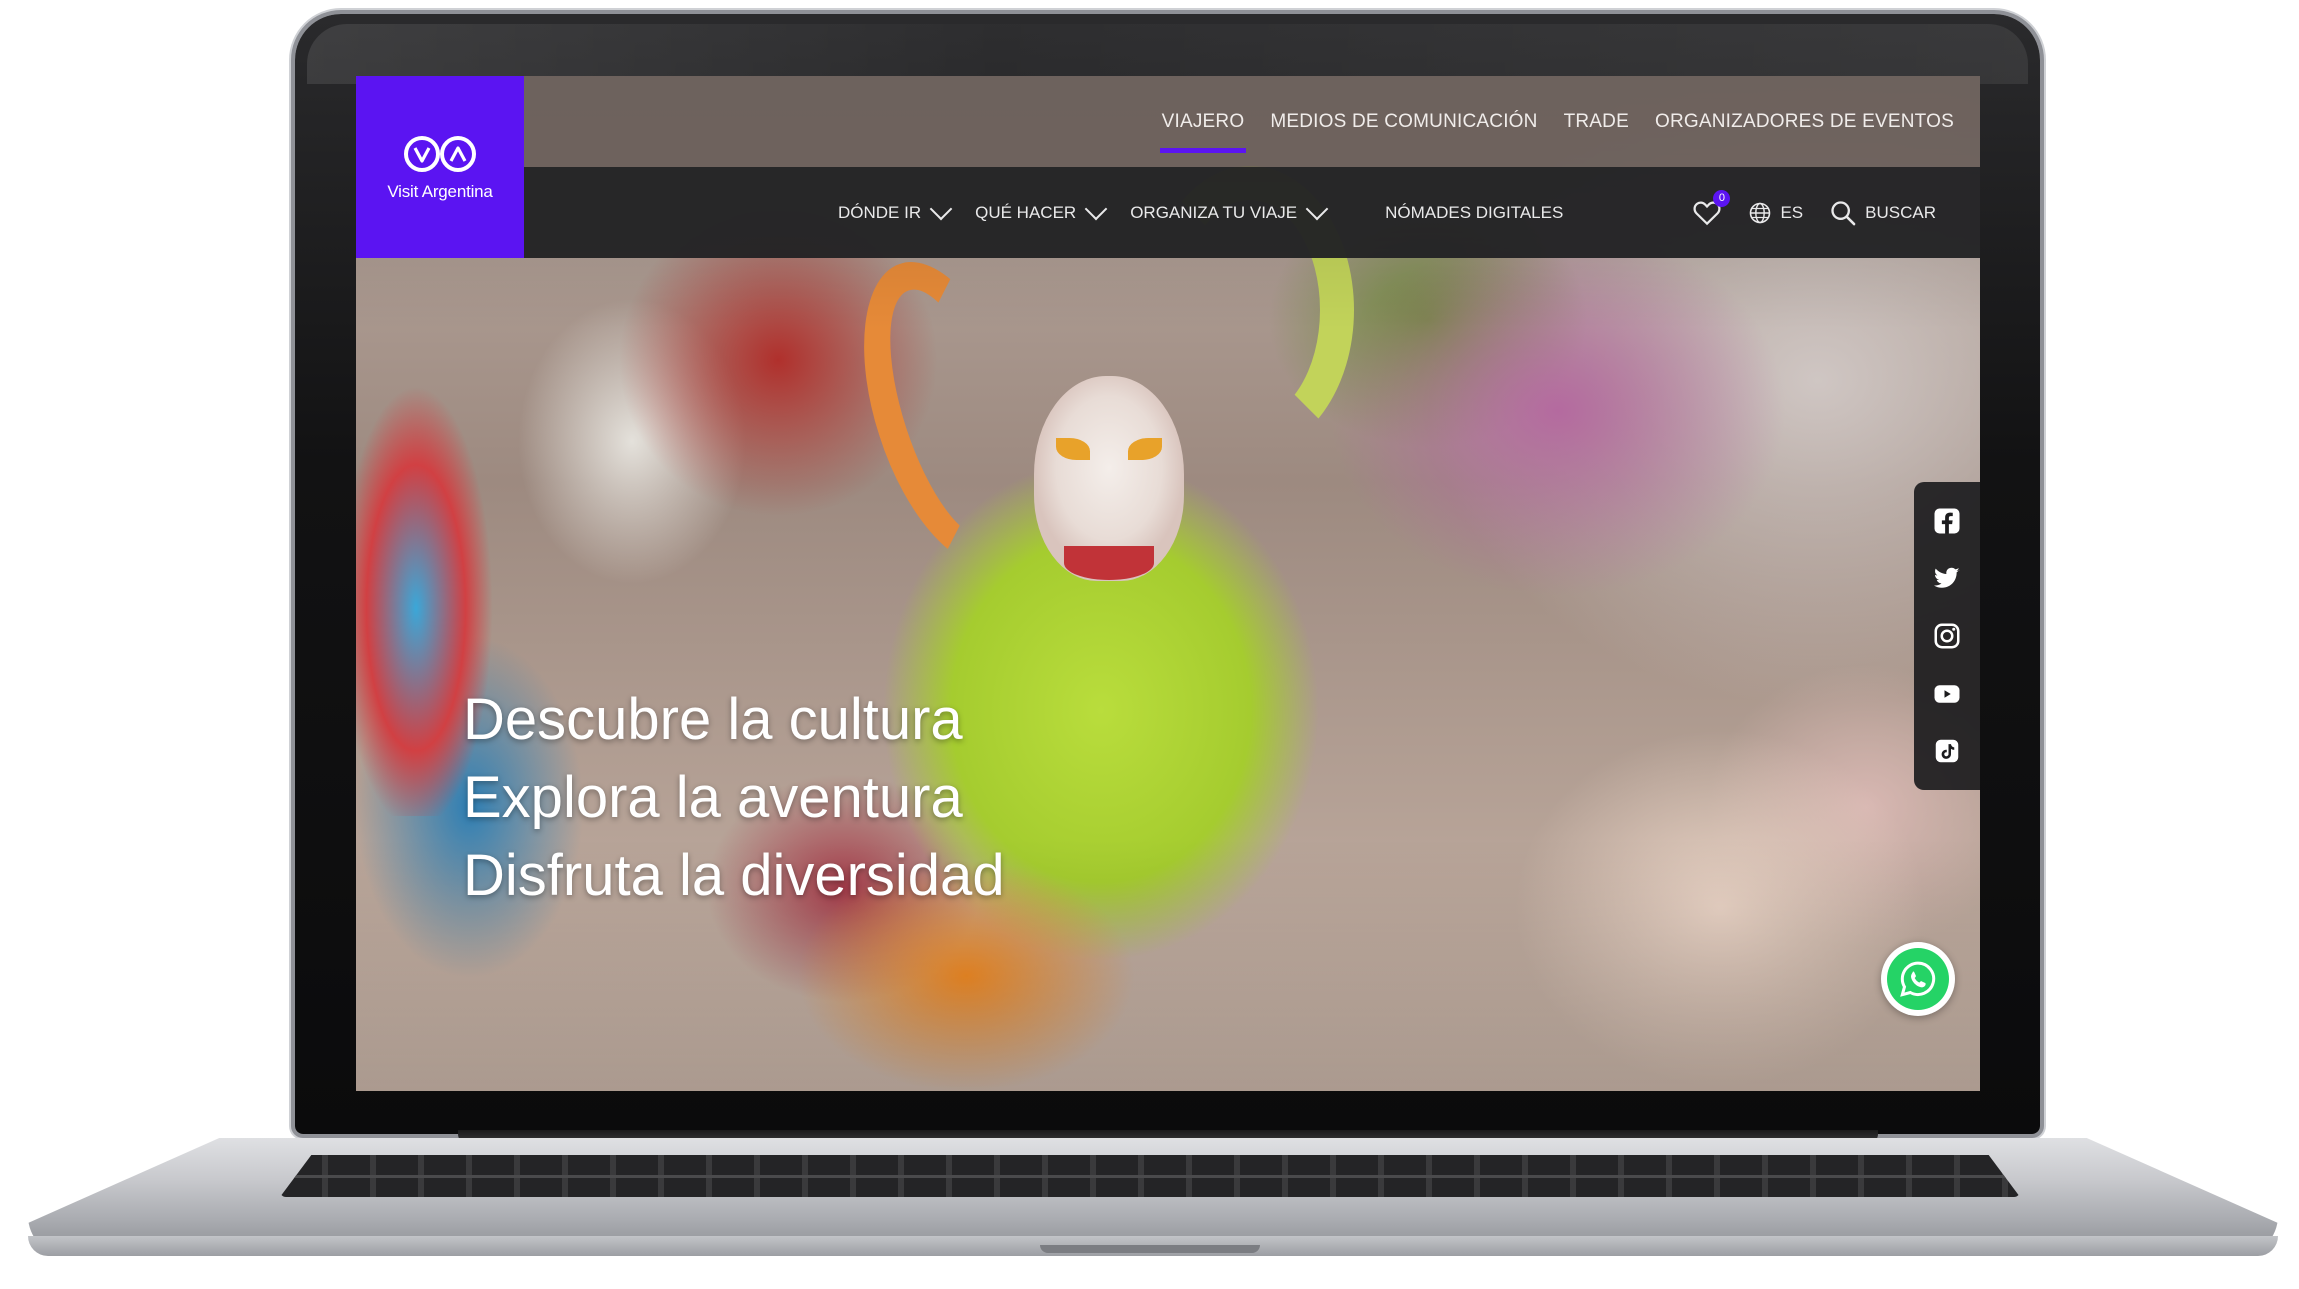 This screenshot has height=1289, width=2299. I want to click on nav-item-que-hacer: QUÉ HACER, so click(1041, 210).